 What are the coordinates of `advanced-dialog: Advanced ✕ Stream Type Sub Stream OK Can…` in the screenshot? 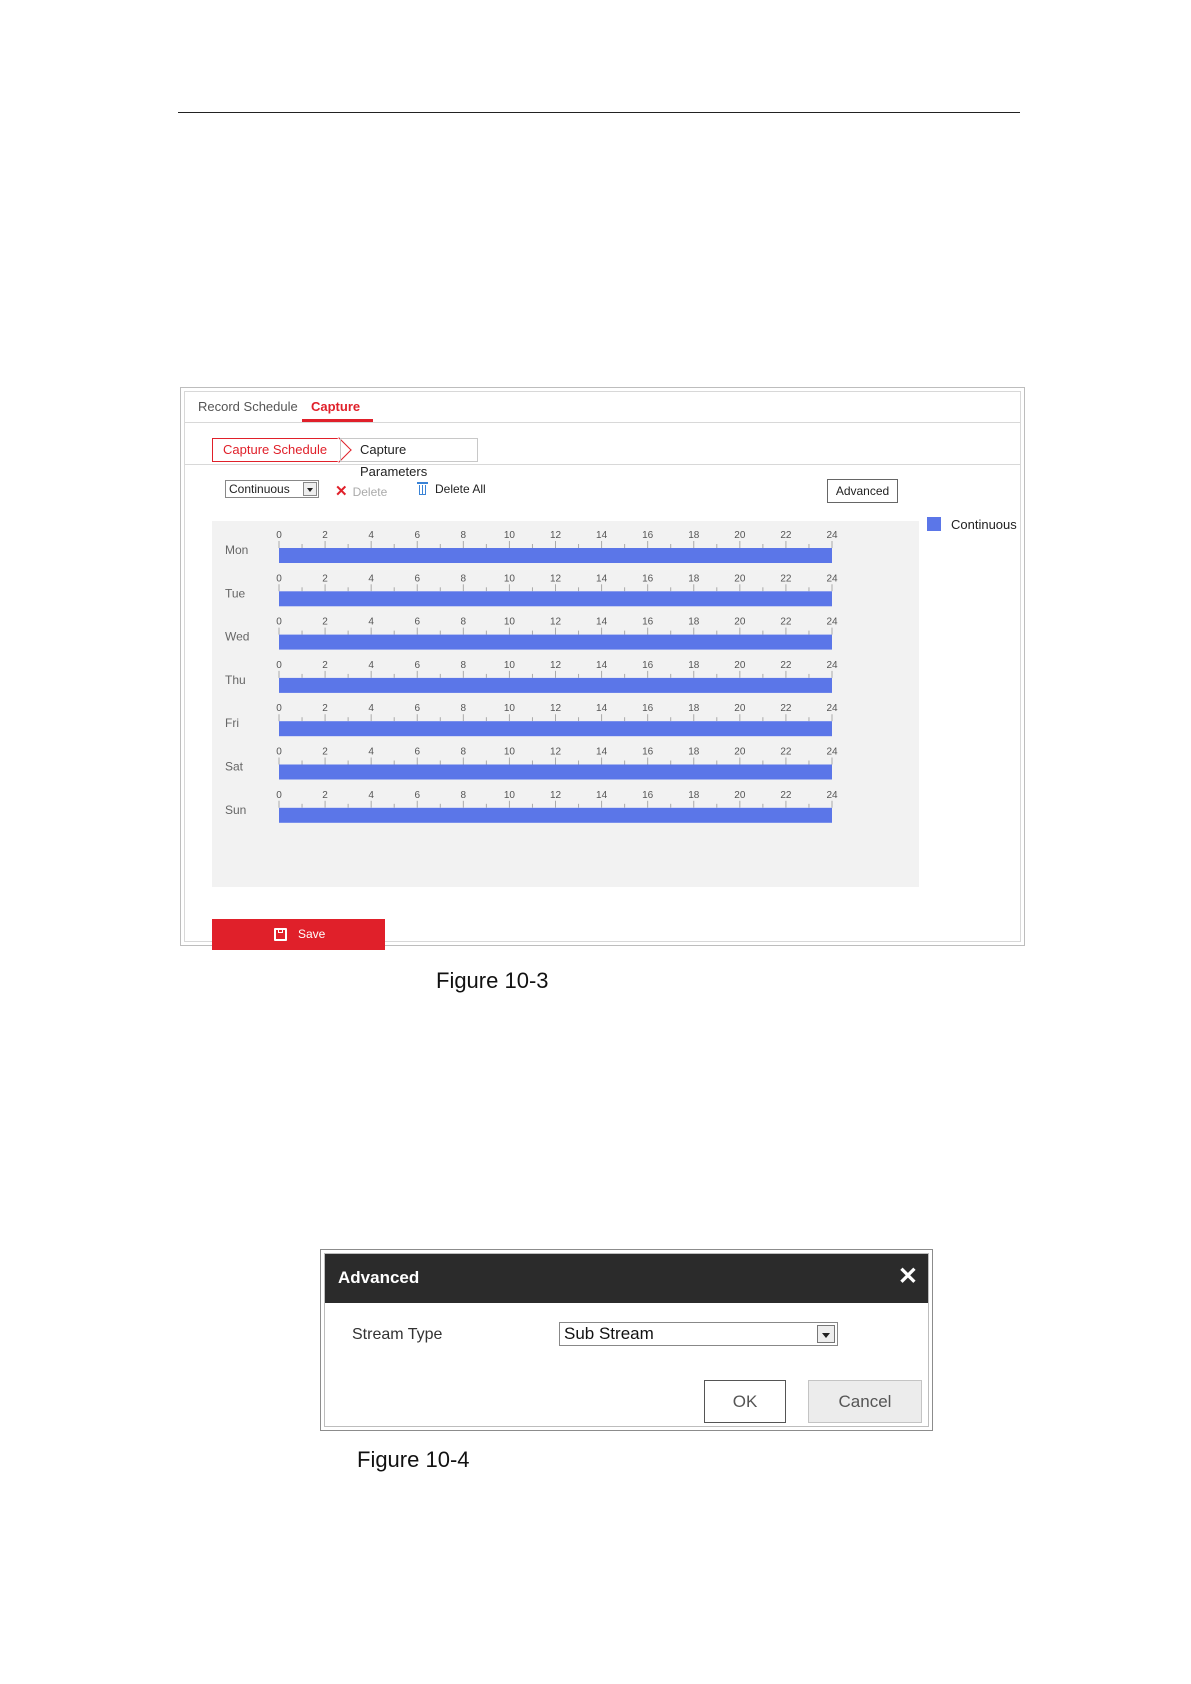 It's located at (626, 1340).